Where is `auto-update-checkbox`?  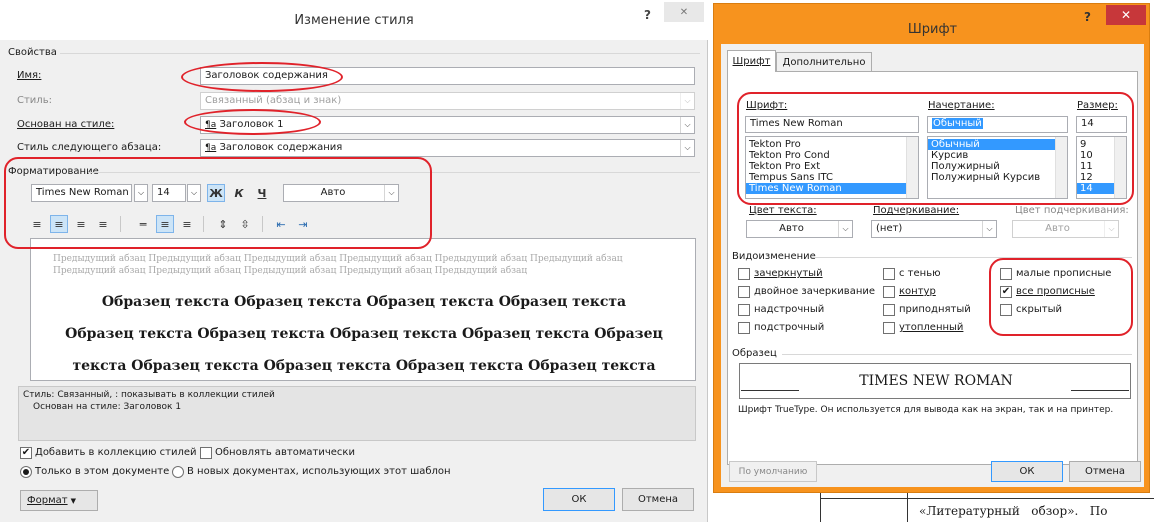
auto-update-checkbox is located at coordinates (206, 453).